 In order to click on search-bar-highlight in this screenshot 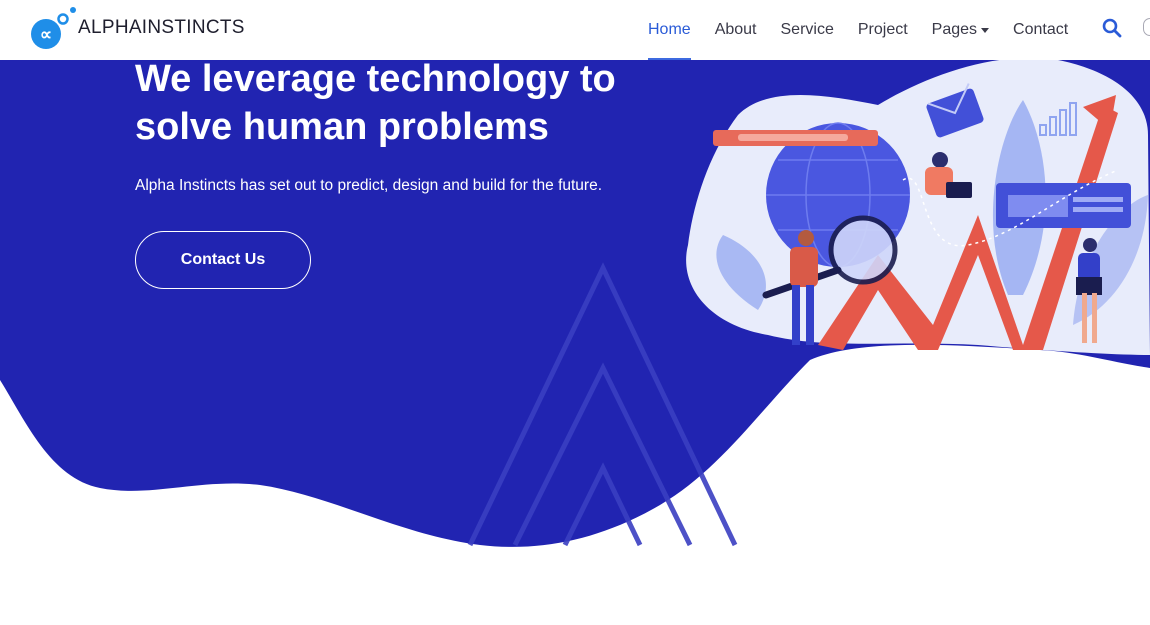, I will do `click(793, 137)`.